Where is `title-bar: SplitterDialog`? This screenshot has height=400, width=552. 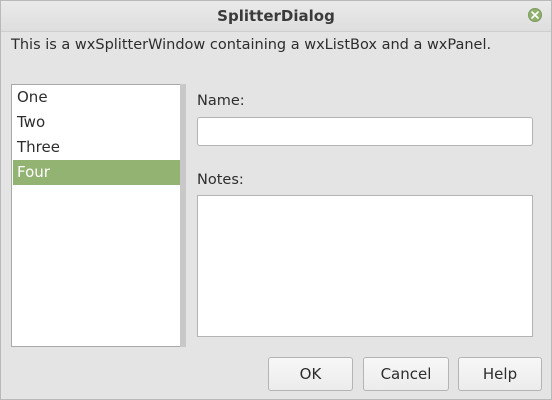
title-bar: SplitterDialog is located at coordinates (276, 16).